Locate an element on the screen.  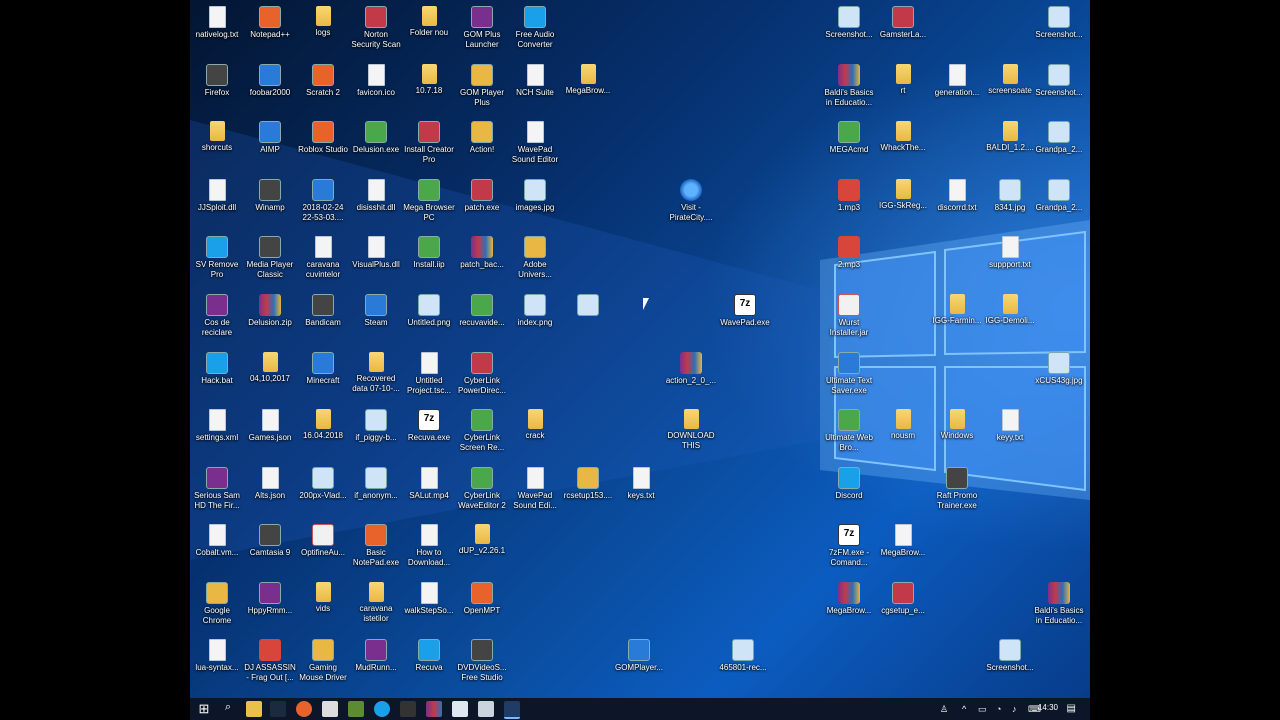
desktop-icon: 10.7.18 is located at coordinates (429, 77).